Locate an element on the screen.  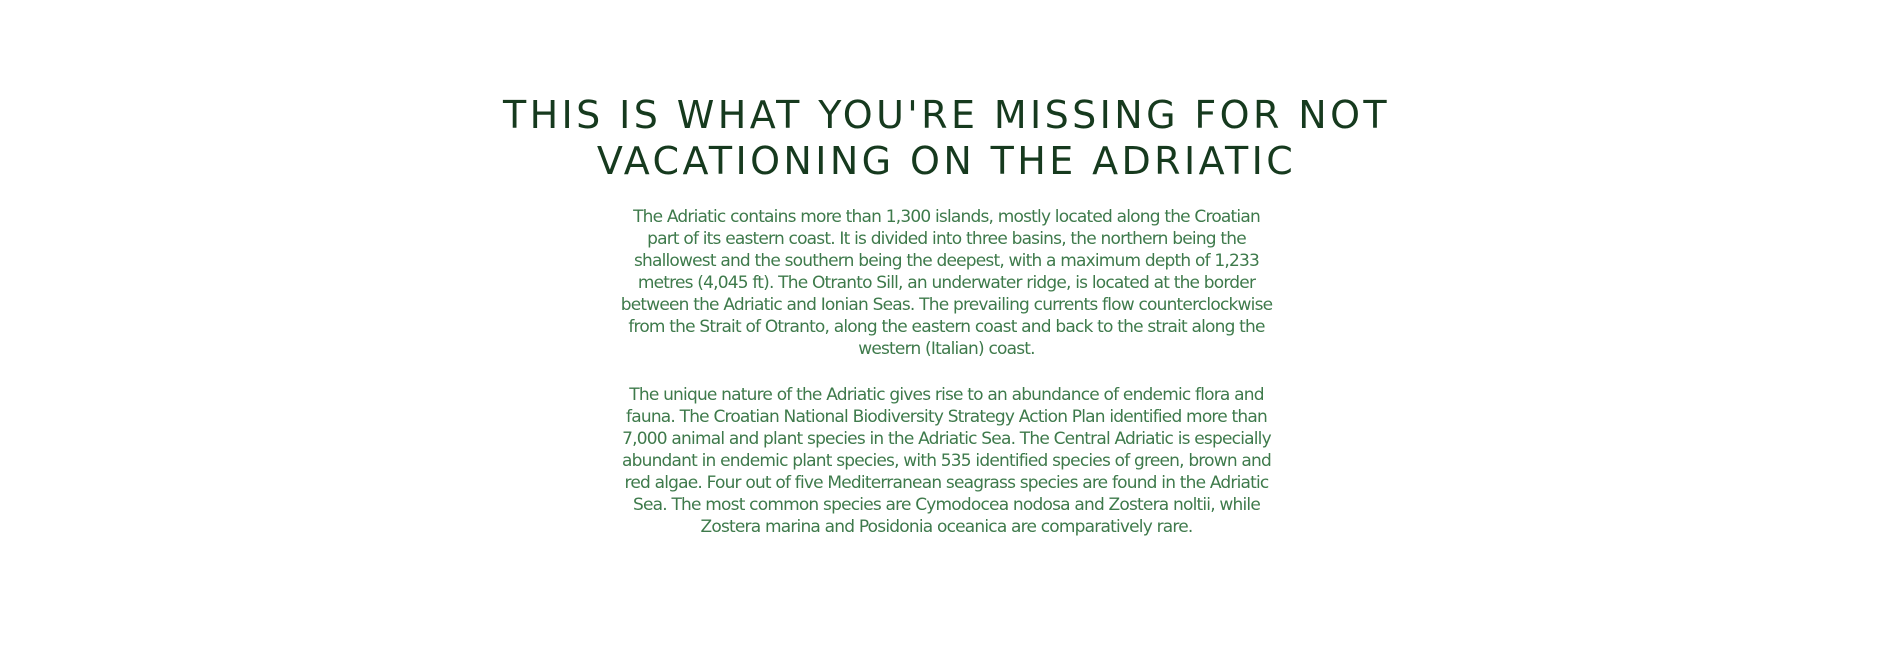
page-title-line-1: THIS IS WHAT YOU'RE MISSING FOR NOT is located at coordinates (946, 115).